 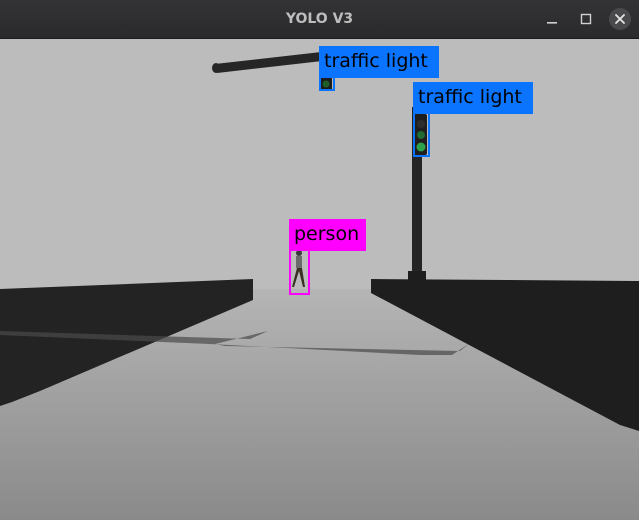 I want to click on close-icon, so click(x=620, y=19).